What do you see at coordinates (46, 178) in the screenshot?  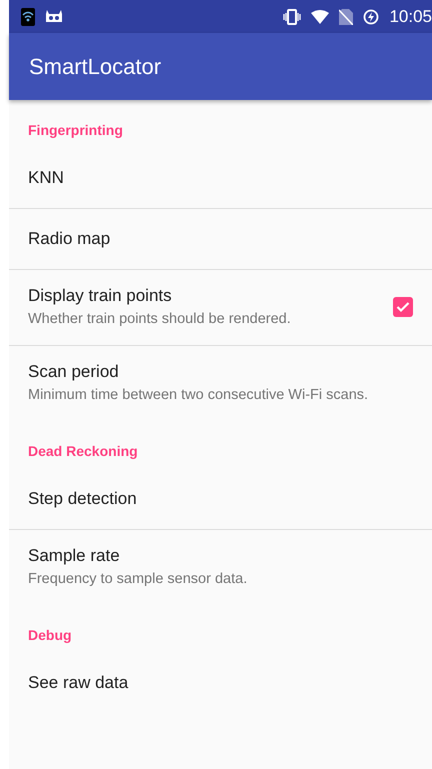 I see `preference-title: KNN` at bounding box center [46, 178].